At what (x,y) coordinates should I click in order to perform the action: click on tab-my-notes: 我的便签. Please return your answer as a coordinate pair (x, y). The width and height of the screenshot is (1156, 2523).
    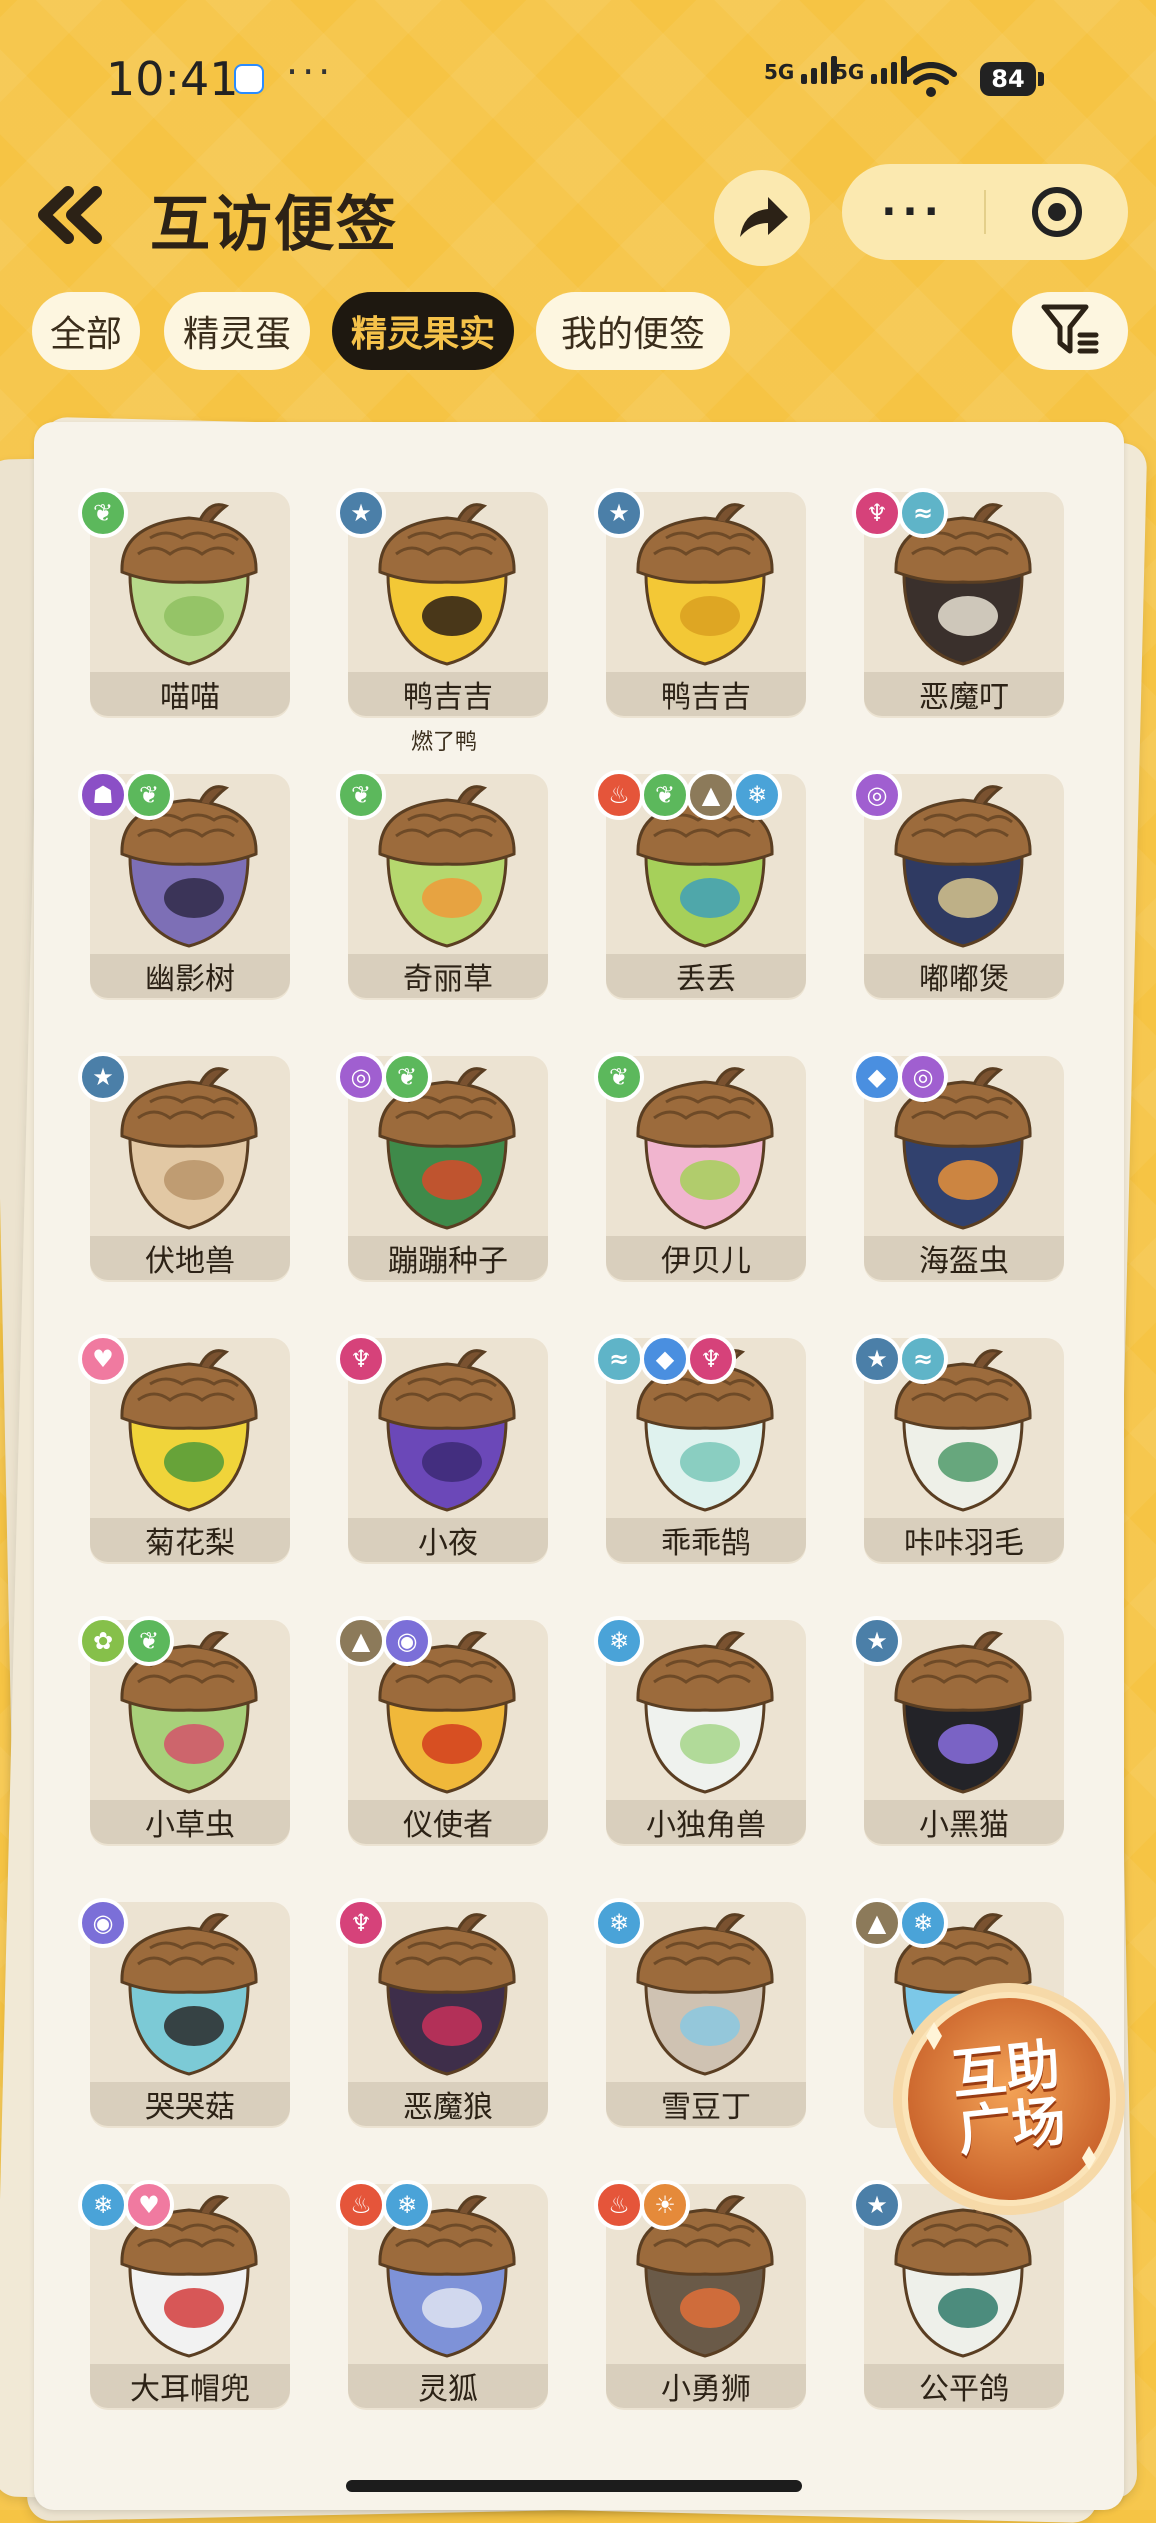
    Looking at the image, I should click on (633, 331).